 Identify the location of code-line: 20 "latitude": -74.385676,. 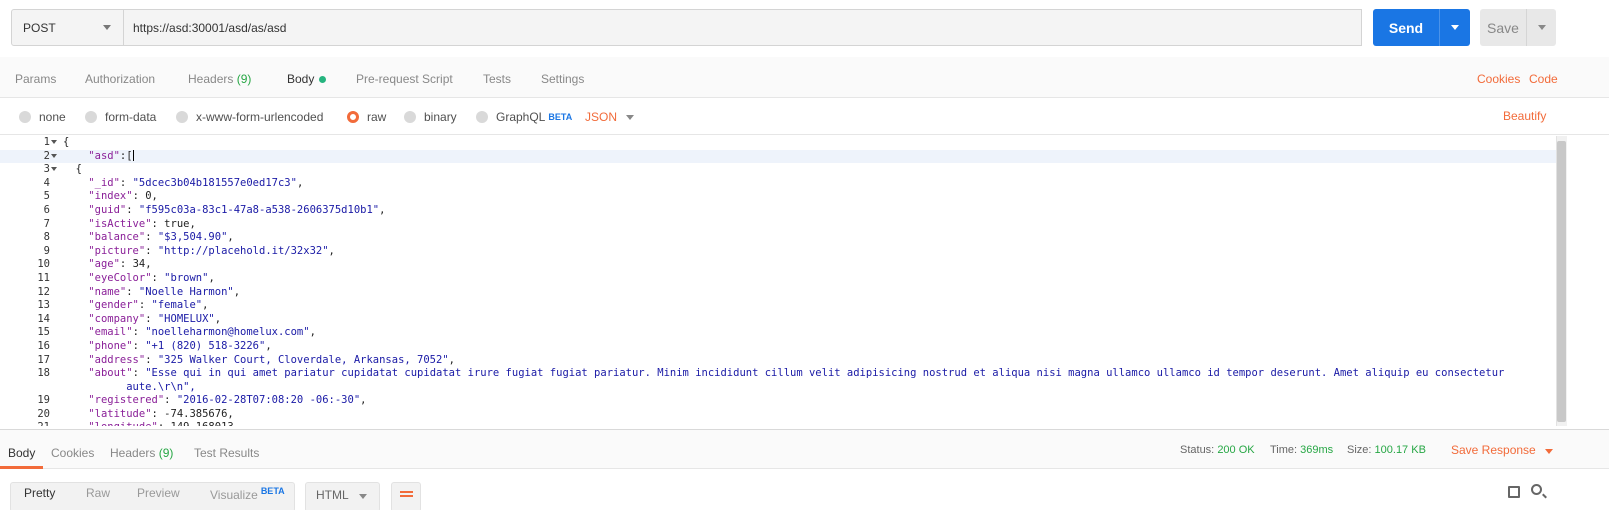
(783, 415).